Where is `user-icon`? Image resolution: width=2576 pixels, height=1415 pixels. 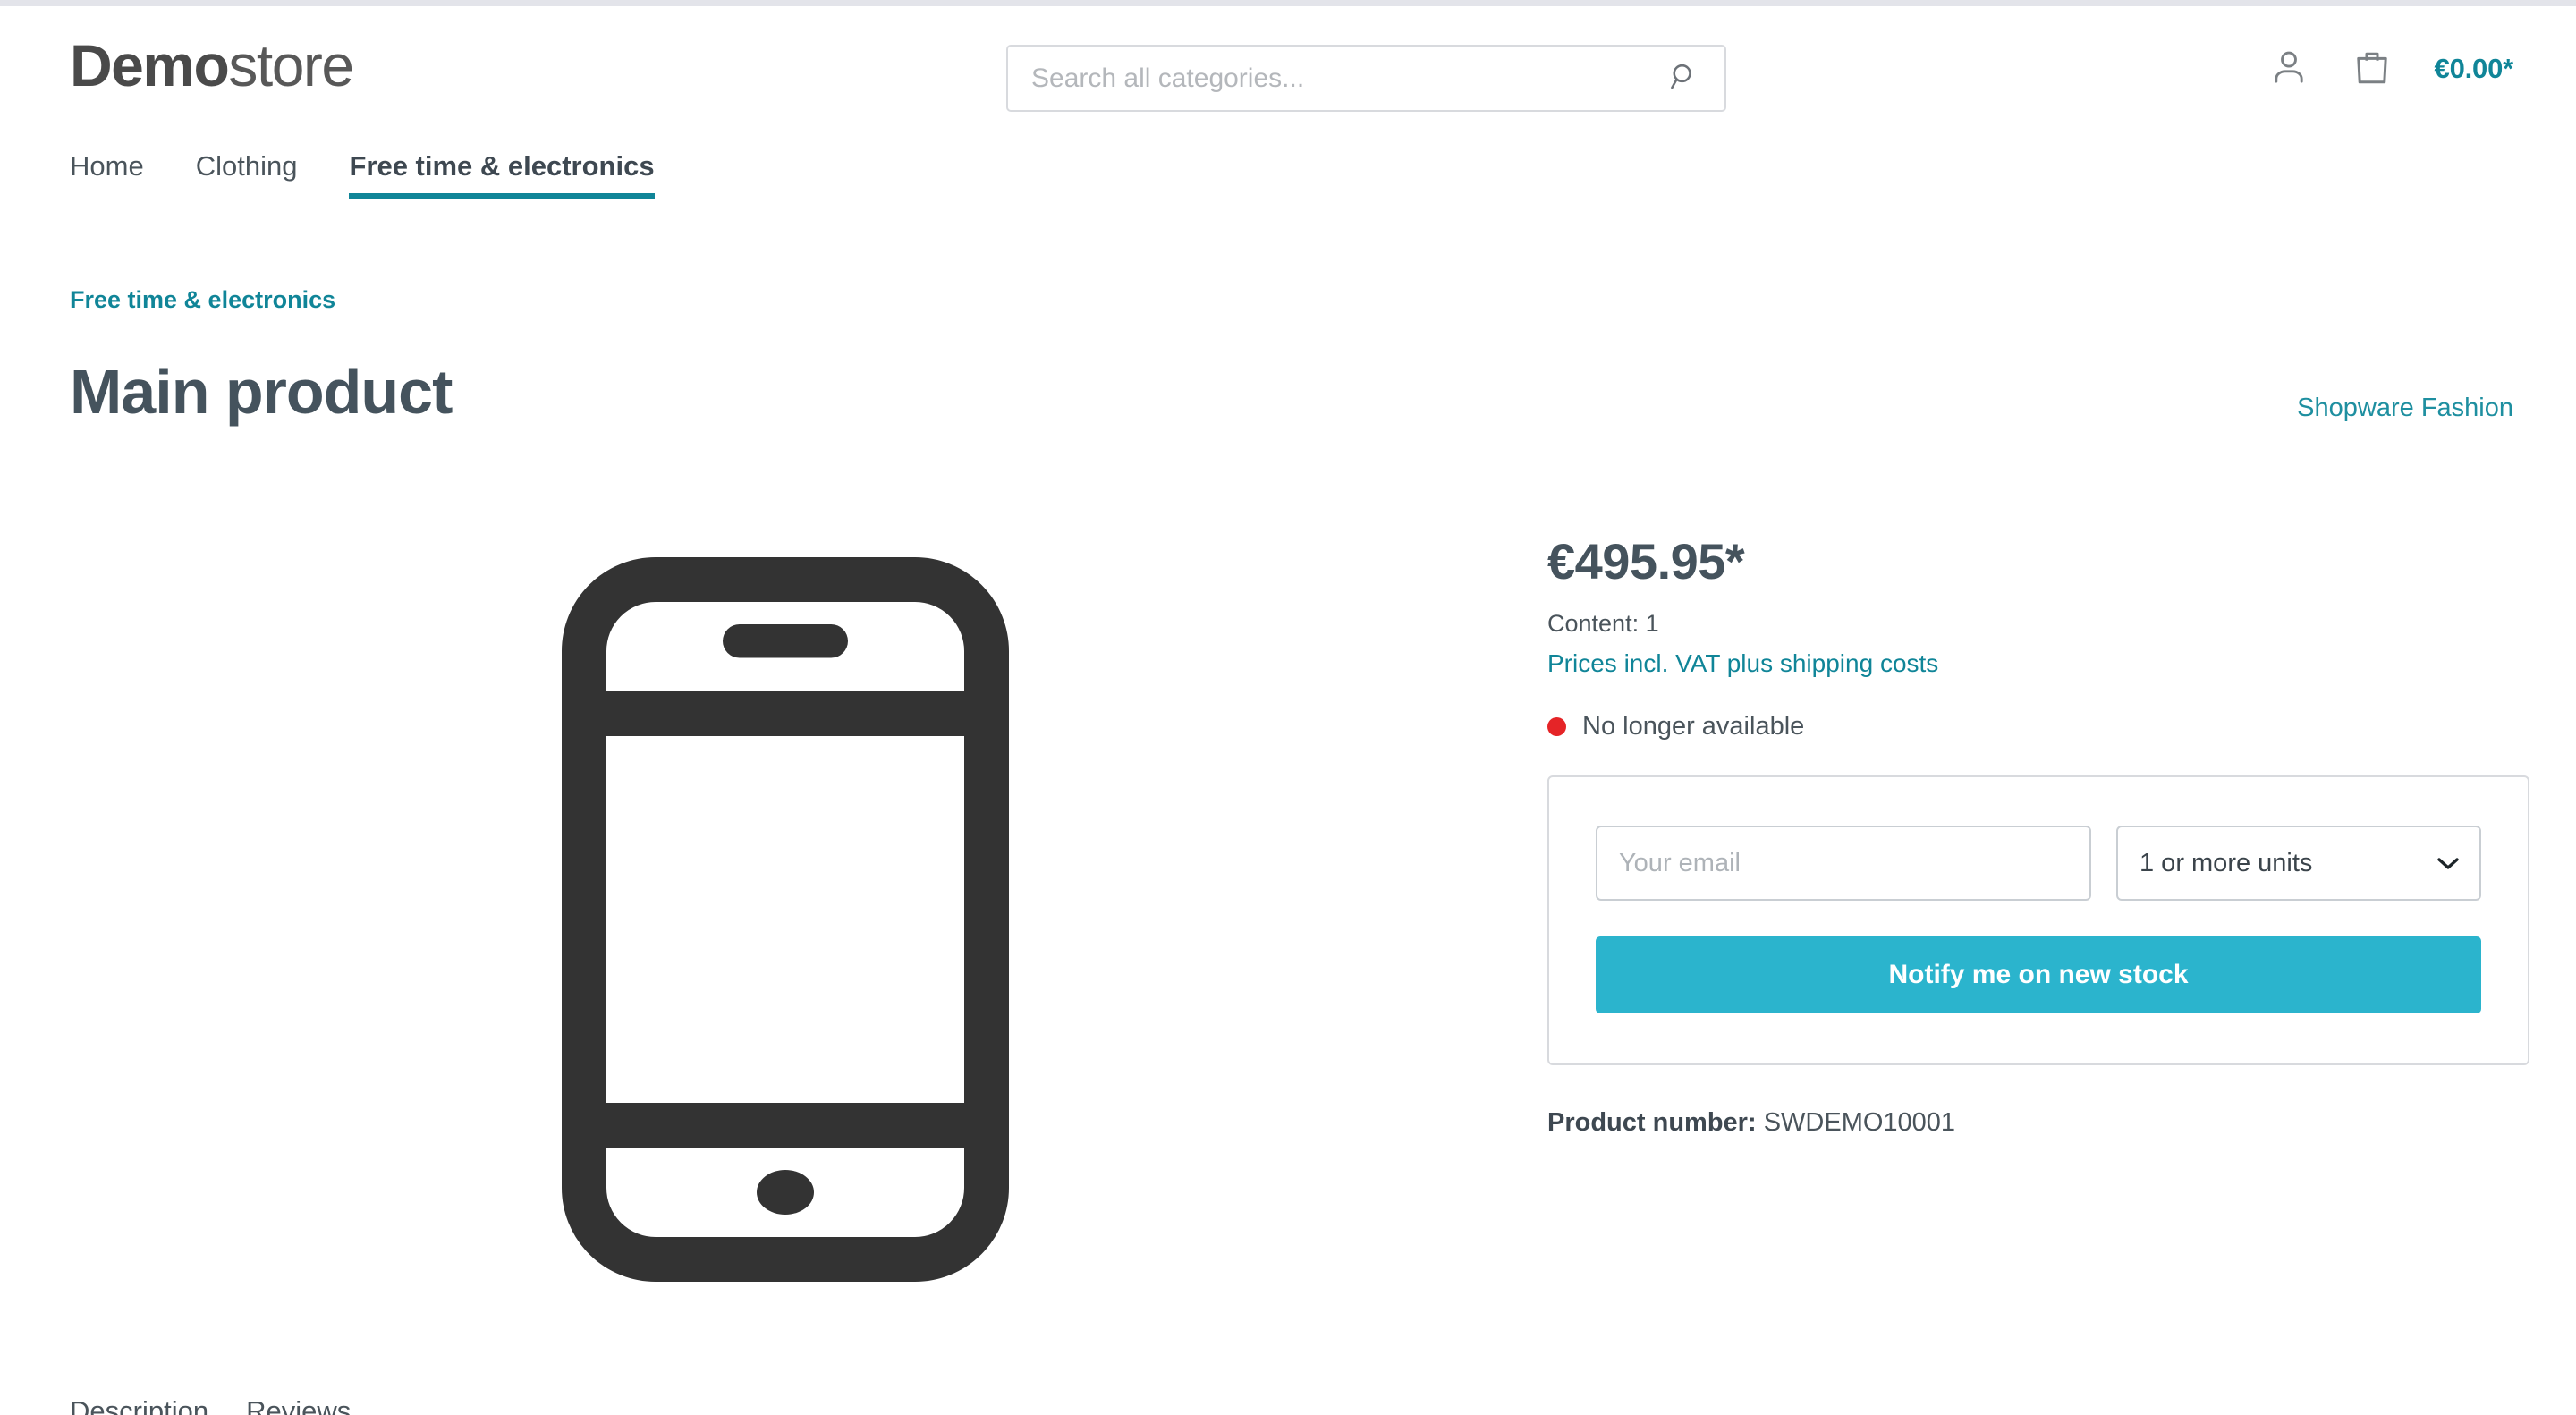 user-icon is located at coordinates (2288, 68).